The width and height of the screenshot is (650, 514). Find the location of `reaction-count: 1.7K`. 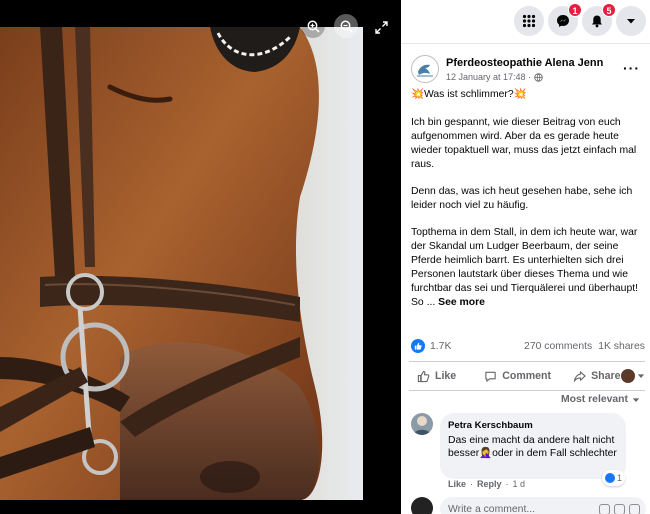

reaction-count: 1.7K is located at coordinates (440, 346).